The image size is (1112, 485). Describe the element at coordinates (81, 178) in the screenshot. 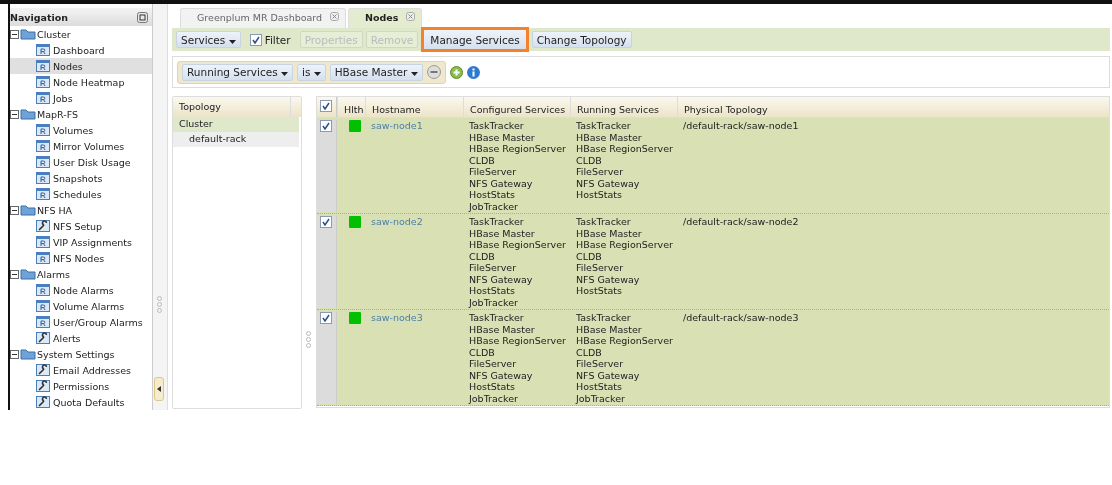

I see `nav-item: Snapshots` at that location.